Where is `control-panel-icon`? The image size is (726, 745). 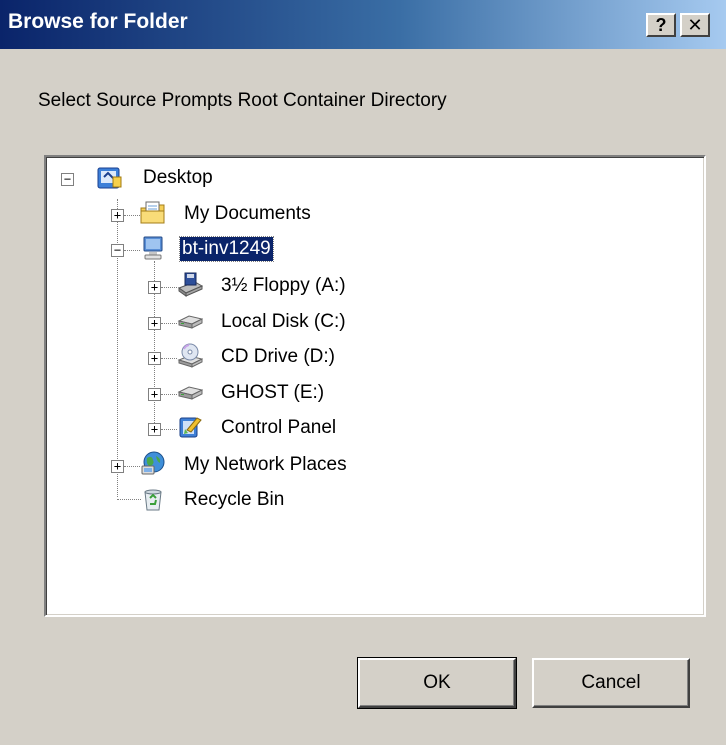 control-panel-icon is located at coordinates (190, 427).